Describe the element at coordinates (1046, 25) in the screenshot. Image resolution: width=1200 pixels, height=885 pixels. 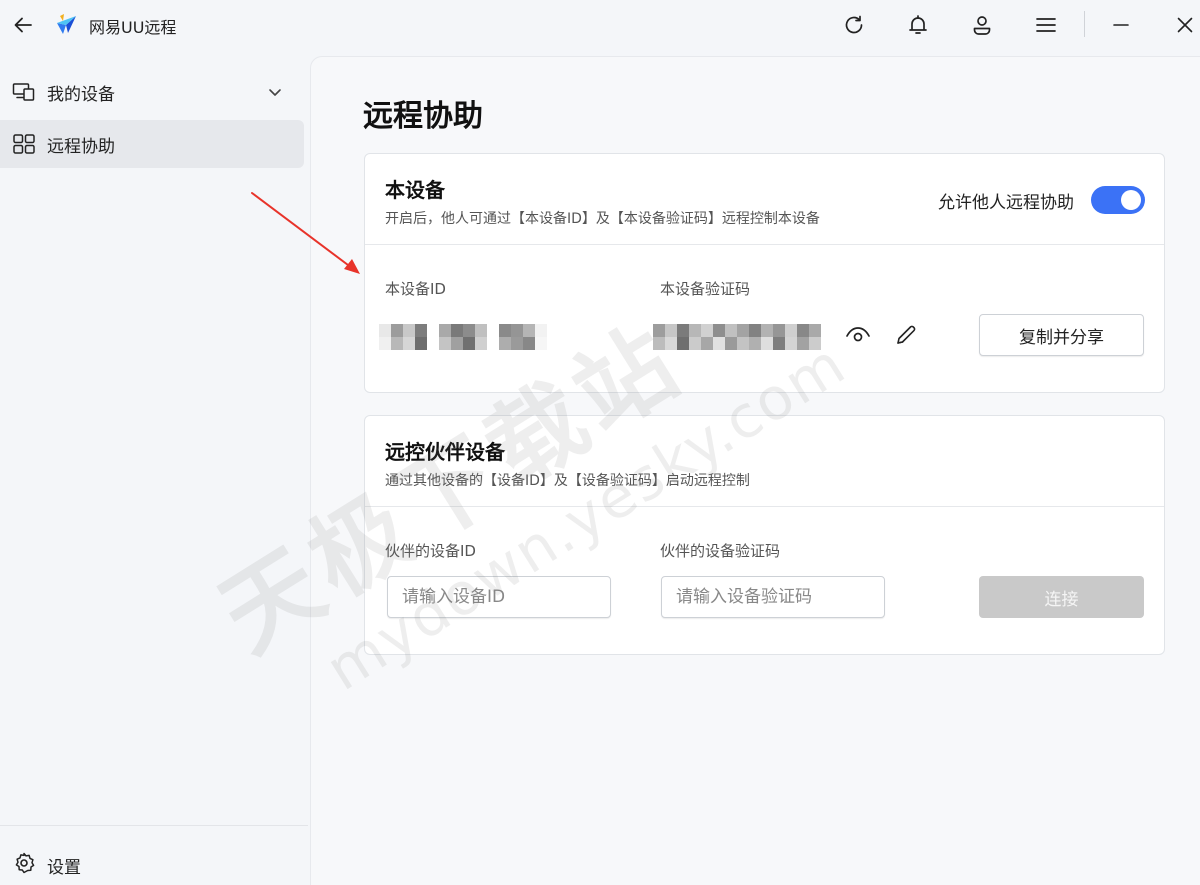
I see `menu-icon` at that location.